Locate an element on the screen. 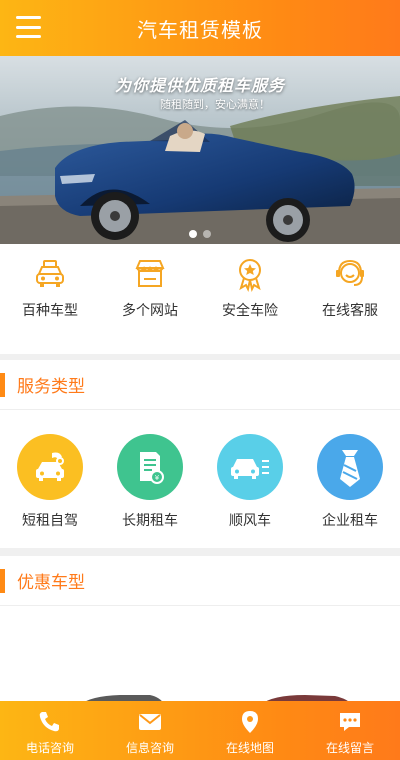 This screenshot has width=400, height=760. store-icon is located at coordinates (150, 273).